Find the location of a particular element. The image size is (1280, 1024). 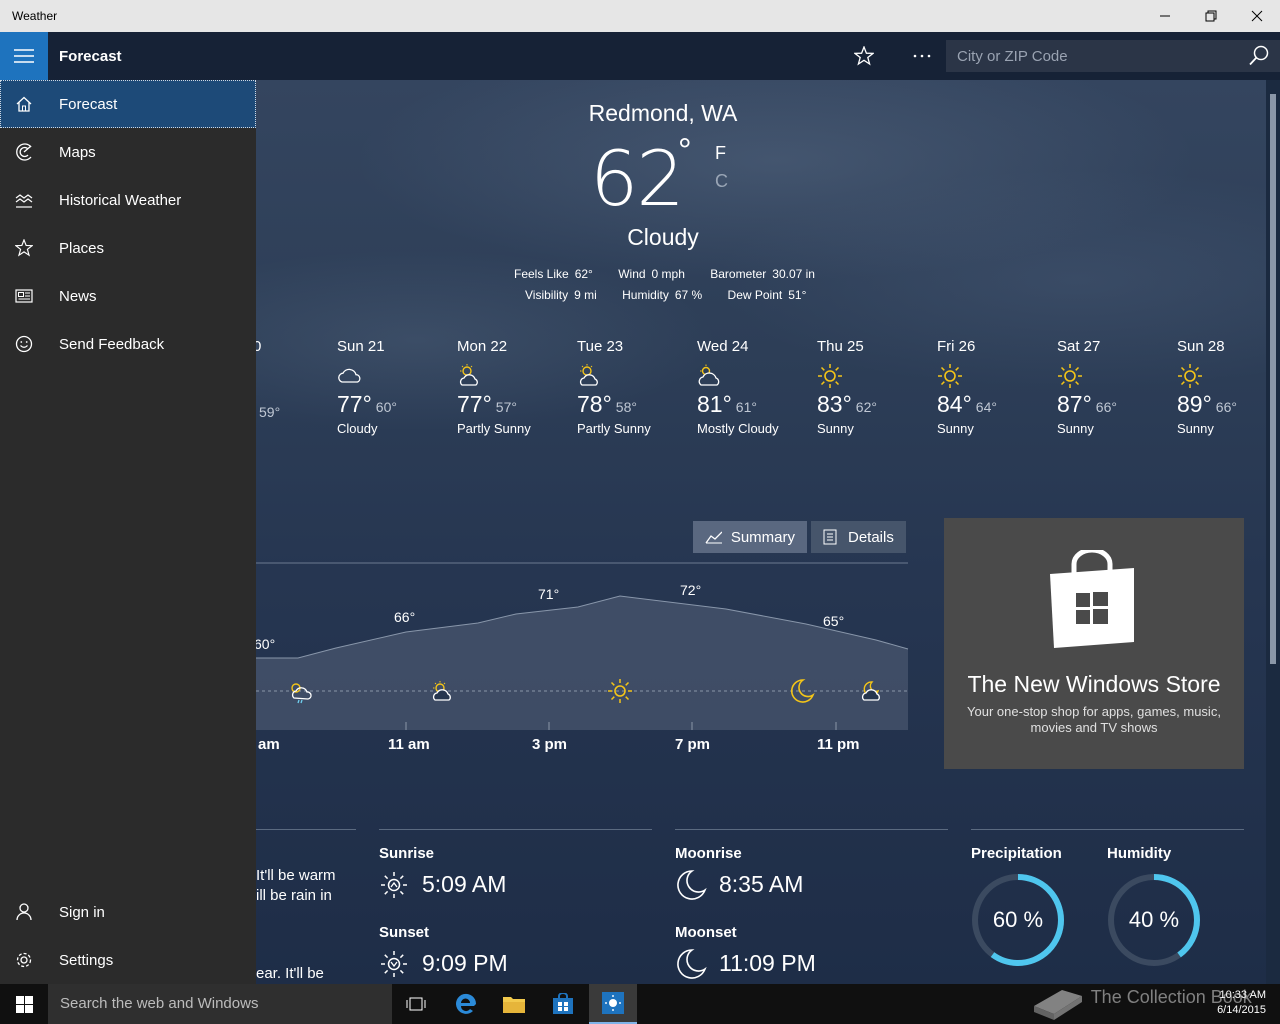

smiley-icon is located at coordinates (24, 344).